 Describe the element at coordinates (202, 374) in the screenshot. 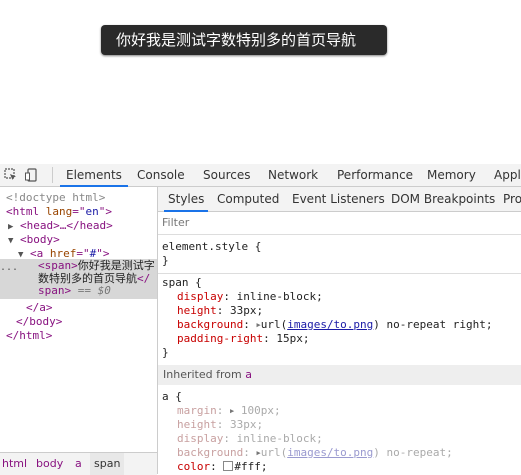

I see `inherited-label: Inherited from` at that location.